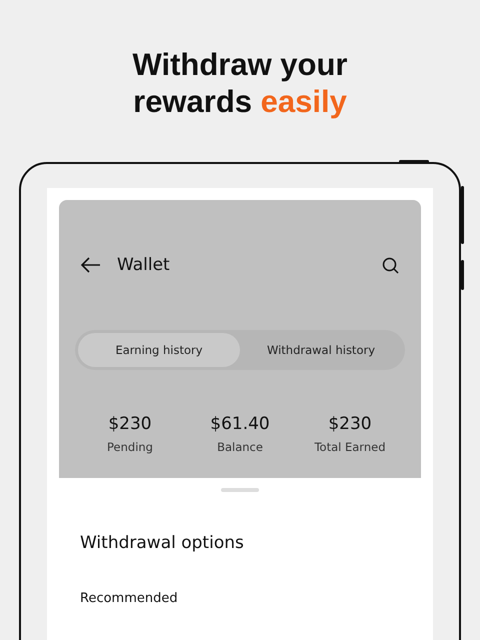 Image resolution: width=480 pixels, height=640 pixels. What do you see at coordinates (130, 447) in the screenshot?
I see `stat-label: Pending` at bounding box center [130, 447].